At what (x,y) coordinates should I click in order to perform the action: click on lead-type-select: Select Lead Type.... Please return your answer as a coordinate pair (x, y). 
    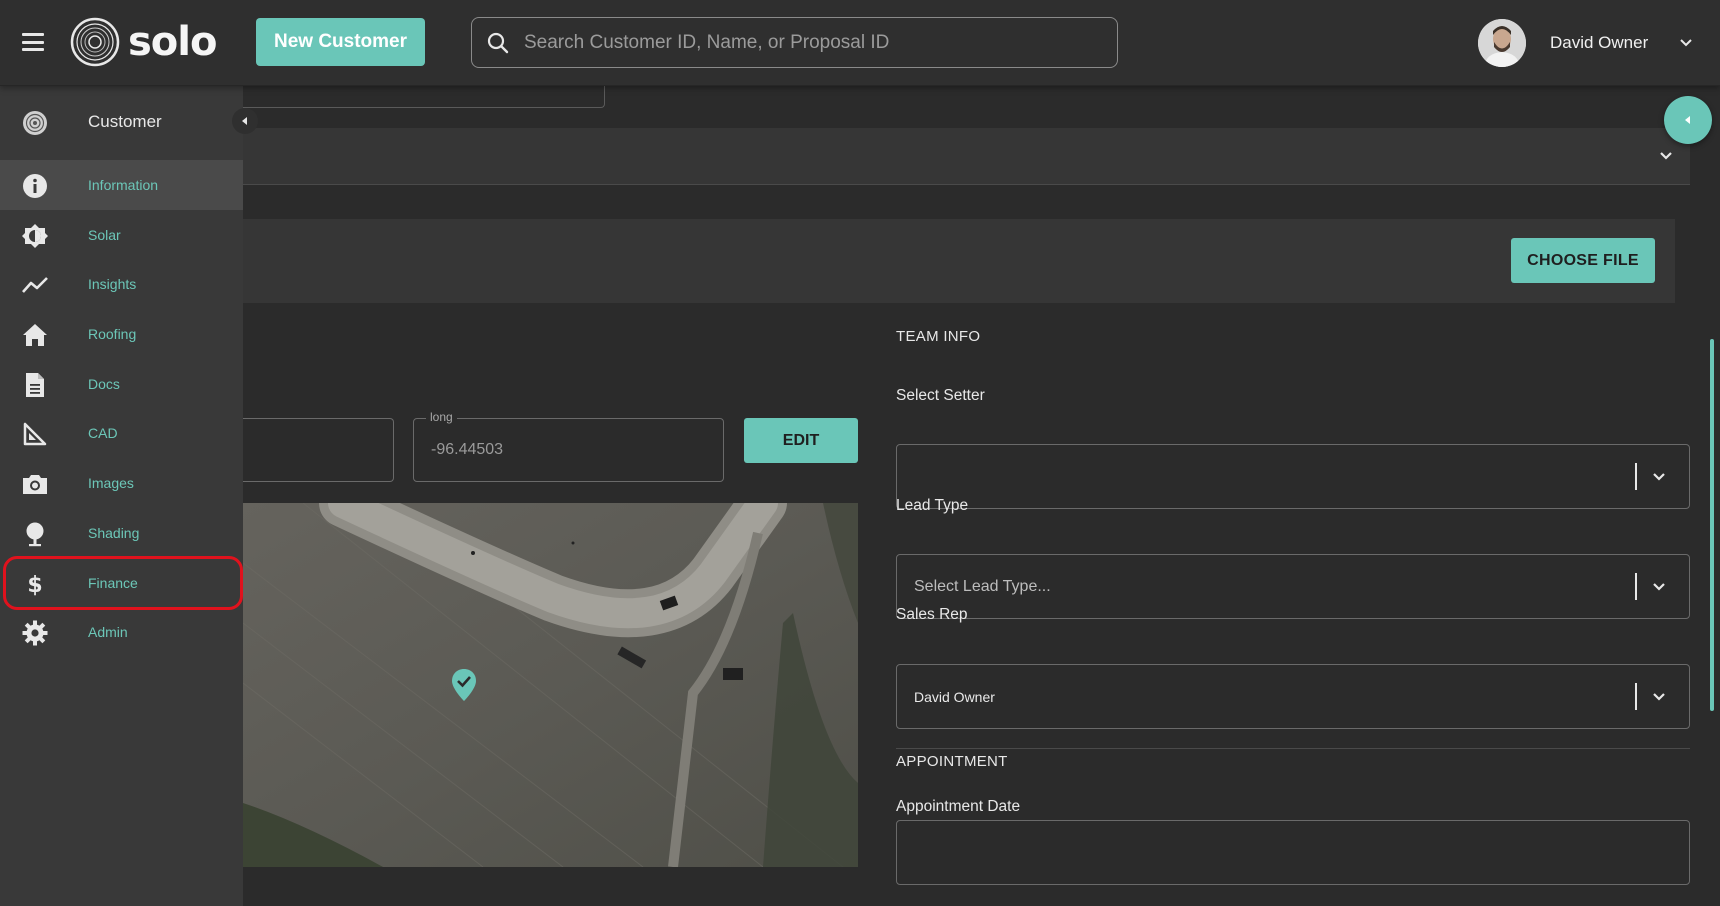
    Looking at the image, I should click on (1293, 586).